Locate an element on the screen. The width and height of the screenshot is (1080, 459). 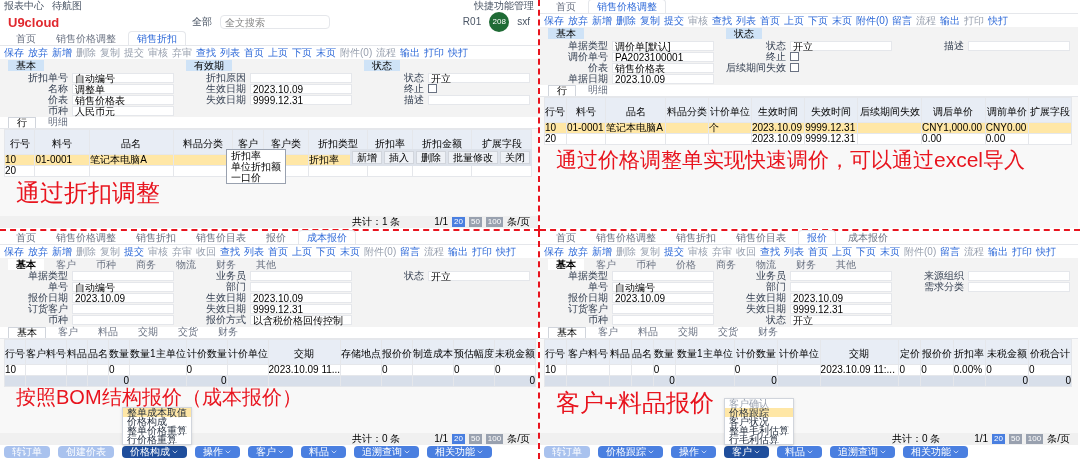
action-button: 操作 is located at coordinates (693, 451).